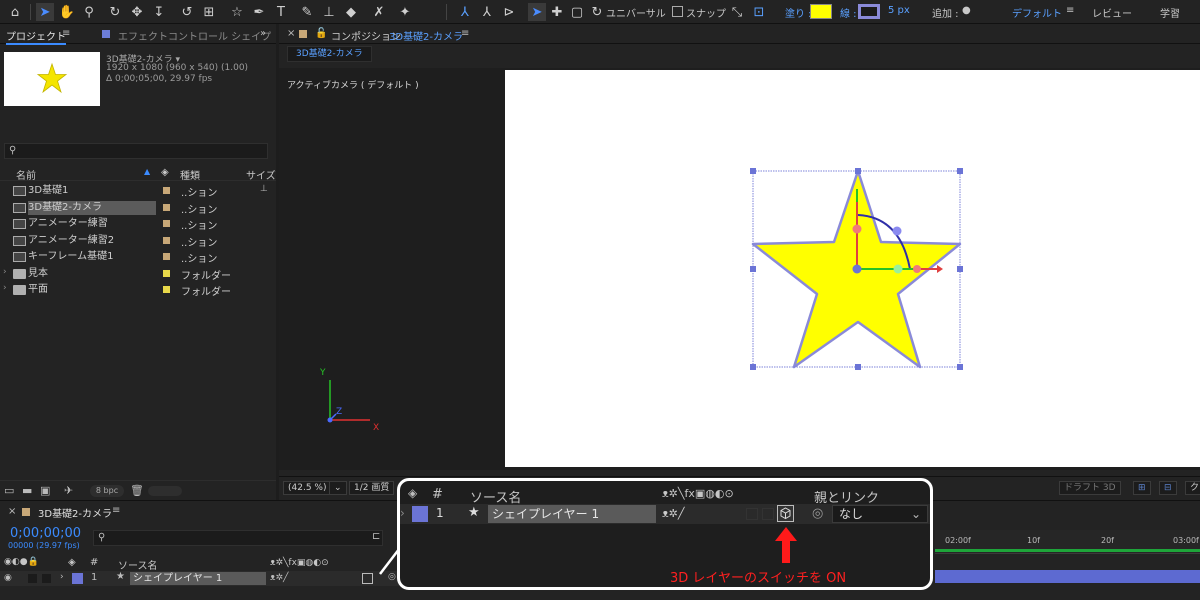 The width and height of the screenshot is (1200, 600). I want to click on new-folder-icon: ▬, so click(28, 490).